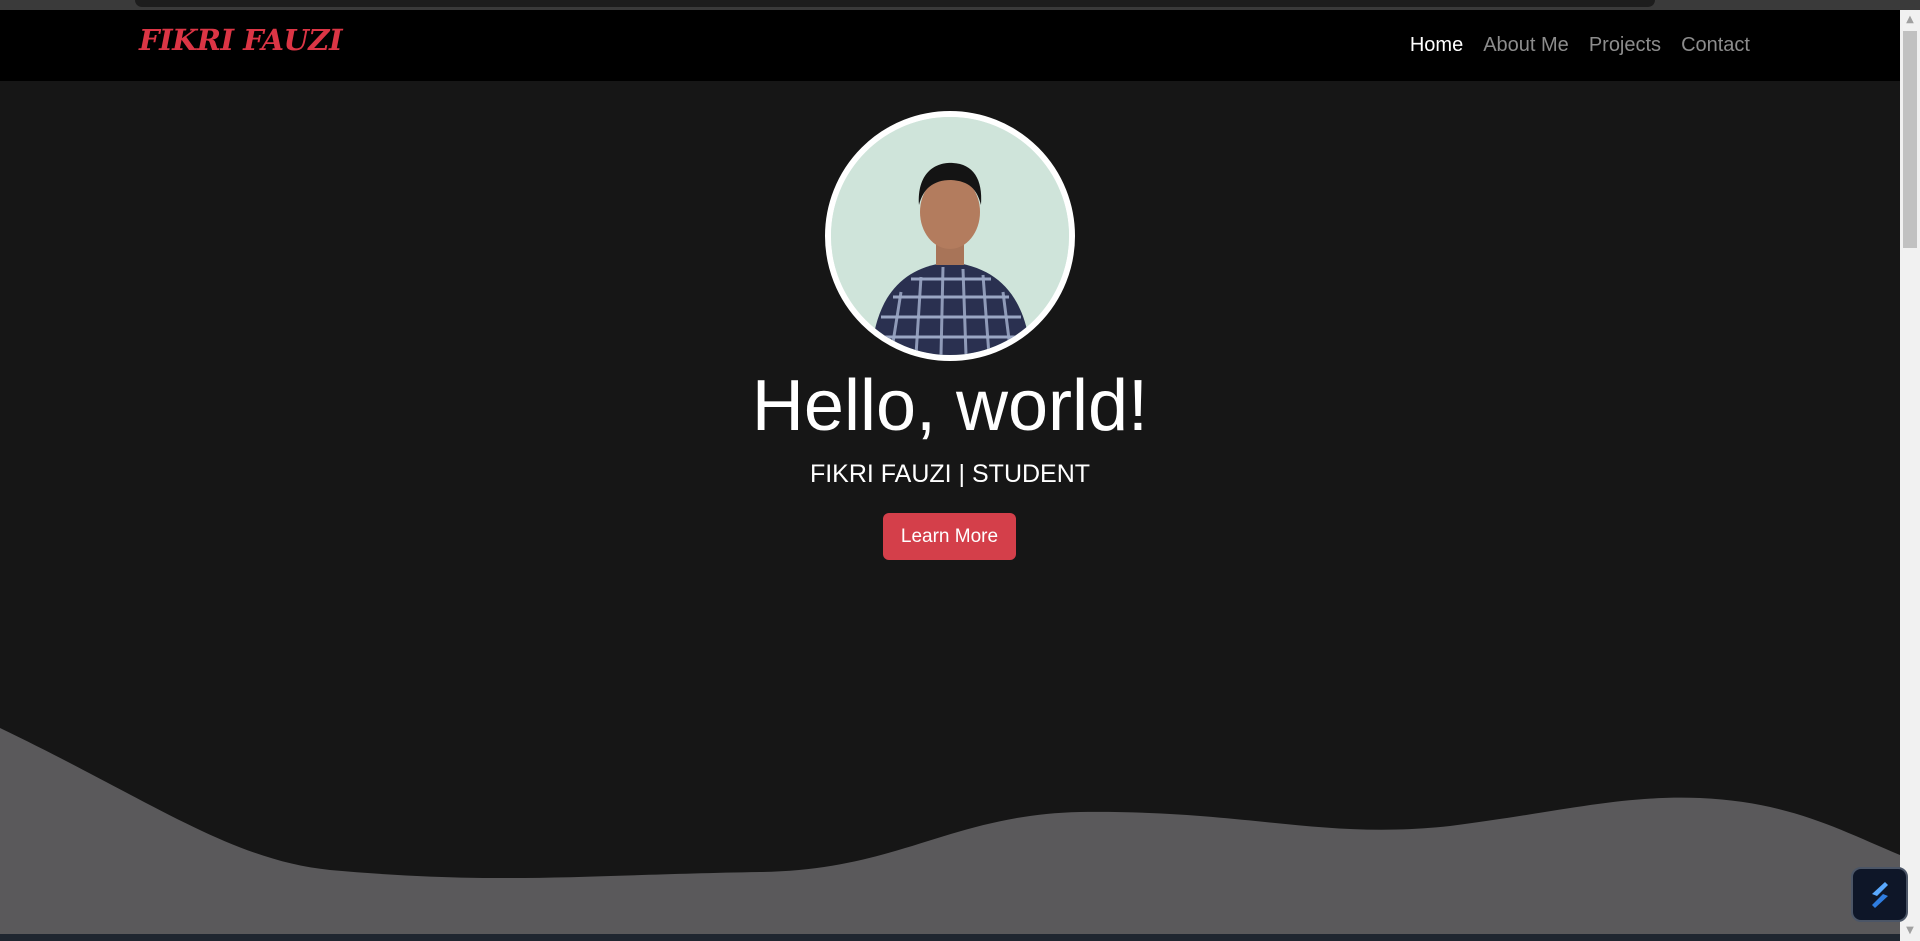 The image size is (1920, 941). What do you see at coordinates (1580, 45) in the screenshot?
I see `nav-links: Home About Me Projects Contact` at bounding box center [1580, 45].